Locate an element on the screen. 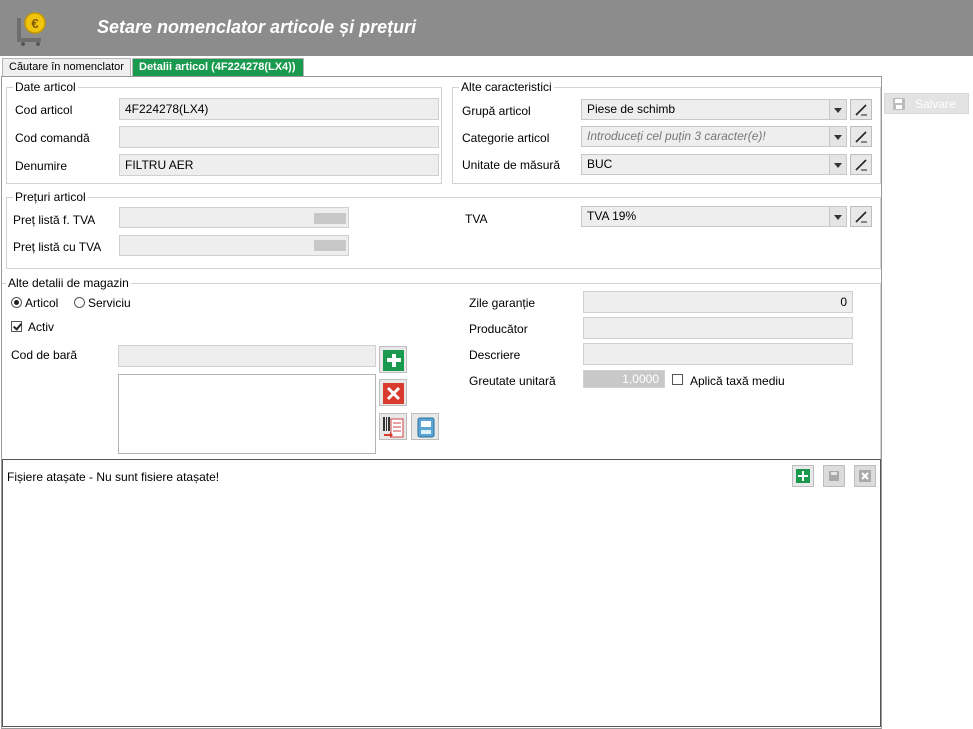 The width and height of the screenshot is (973, 729). close-icon is located at coordinates (865, 476).